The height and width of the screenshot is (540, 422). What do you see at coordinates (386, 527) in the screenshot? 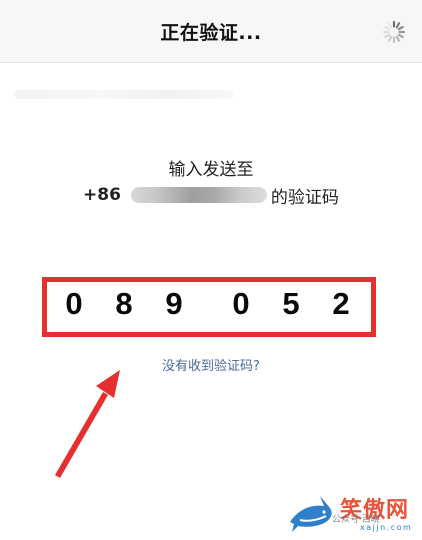
I see `watermark-domain: xajjn.com` at bounding box center [386, 527].